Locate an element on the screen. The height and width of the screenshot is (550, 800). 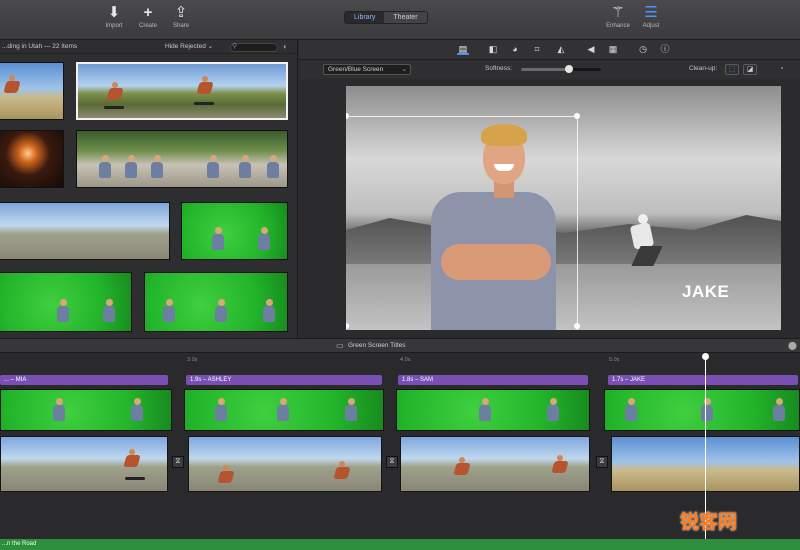
clean-up-brush-button: ⬚ is located at coordinates (732, 69).